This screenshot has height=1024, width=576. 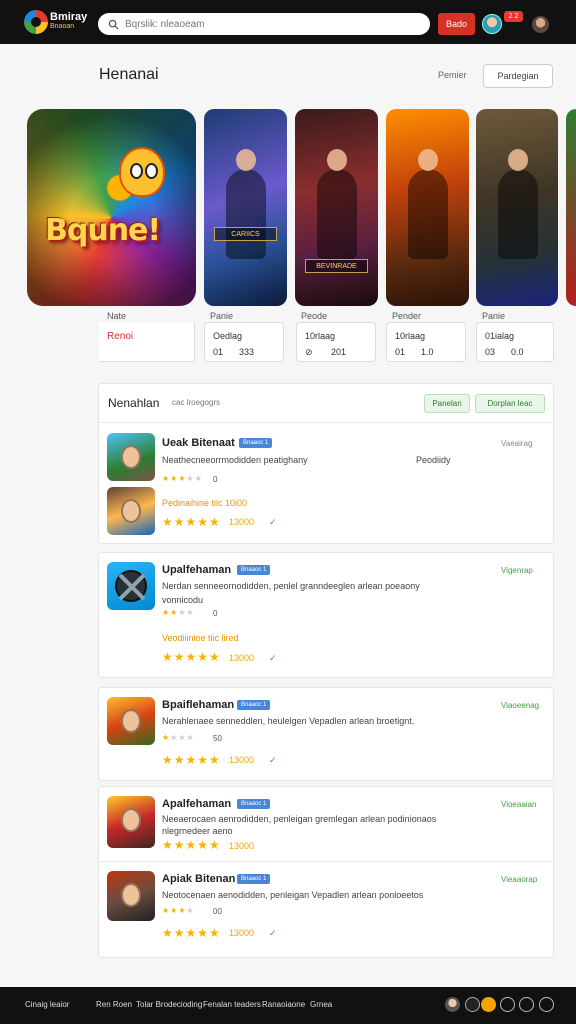 What do you see at coordinates (456, 24) in the screenshot?
I see `top-action-button: Bado` at bounding box center [456, 24].